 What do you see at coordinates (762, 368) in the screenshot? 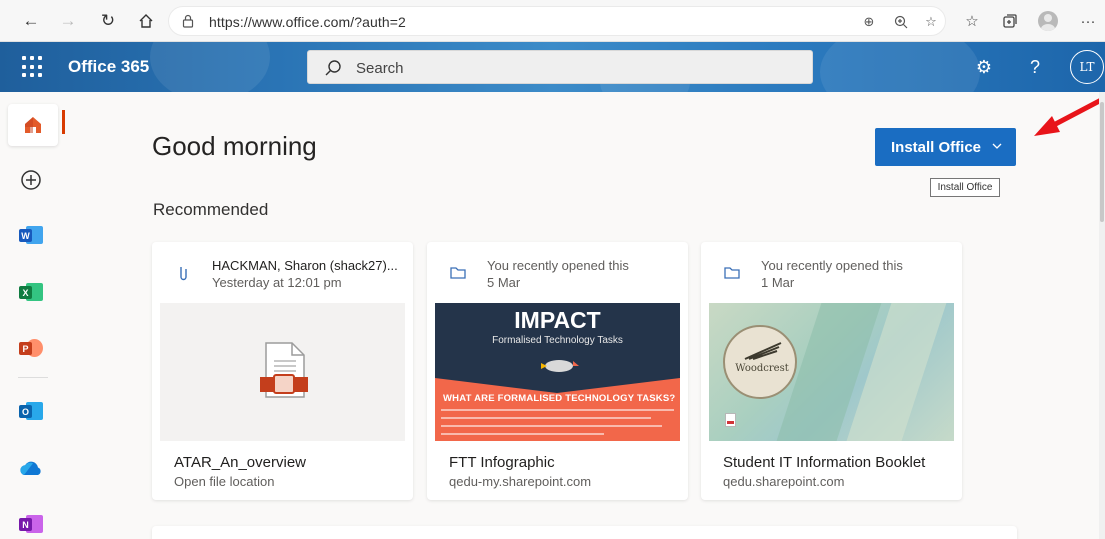
I see `school-logo-text: Woodcrest` at bounding box center [762, 368].